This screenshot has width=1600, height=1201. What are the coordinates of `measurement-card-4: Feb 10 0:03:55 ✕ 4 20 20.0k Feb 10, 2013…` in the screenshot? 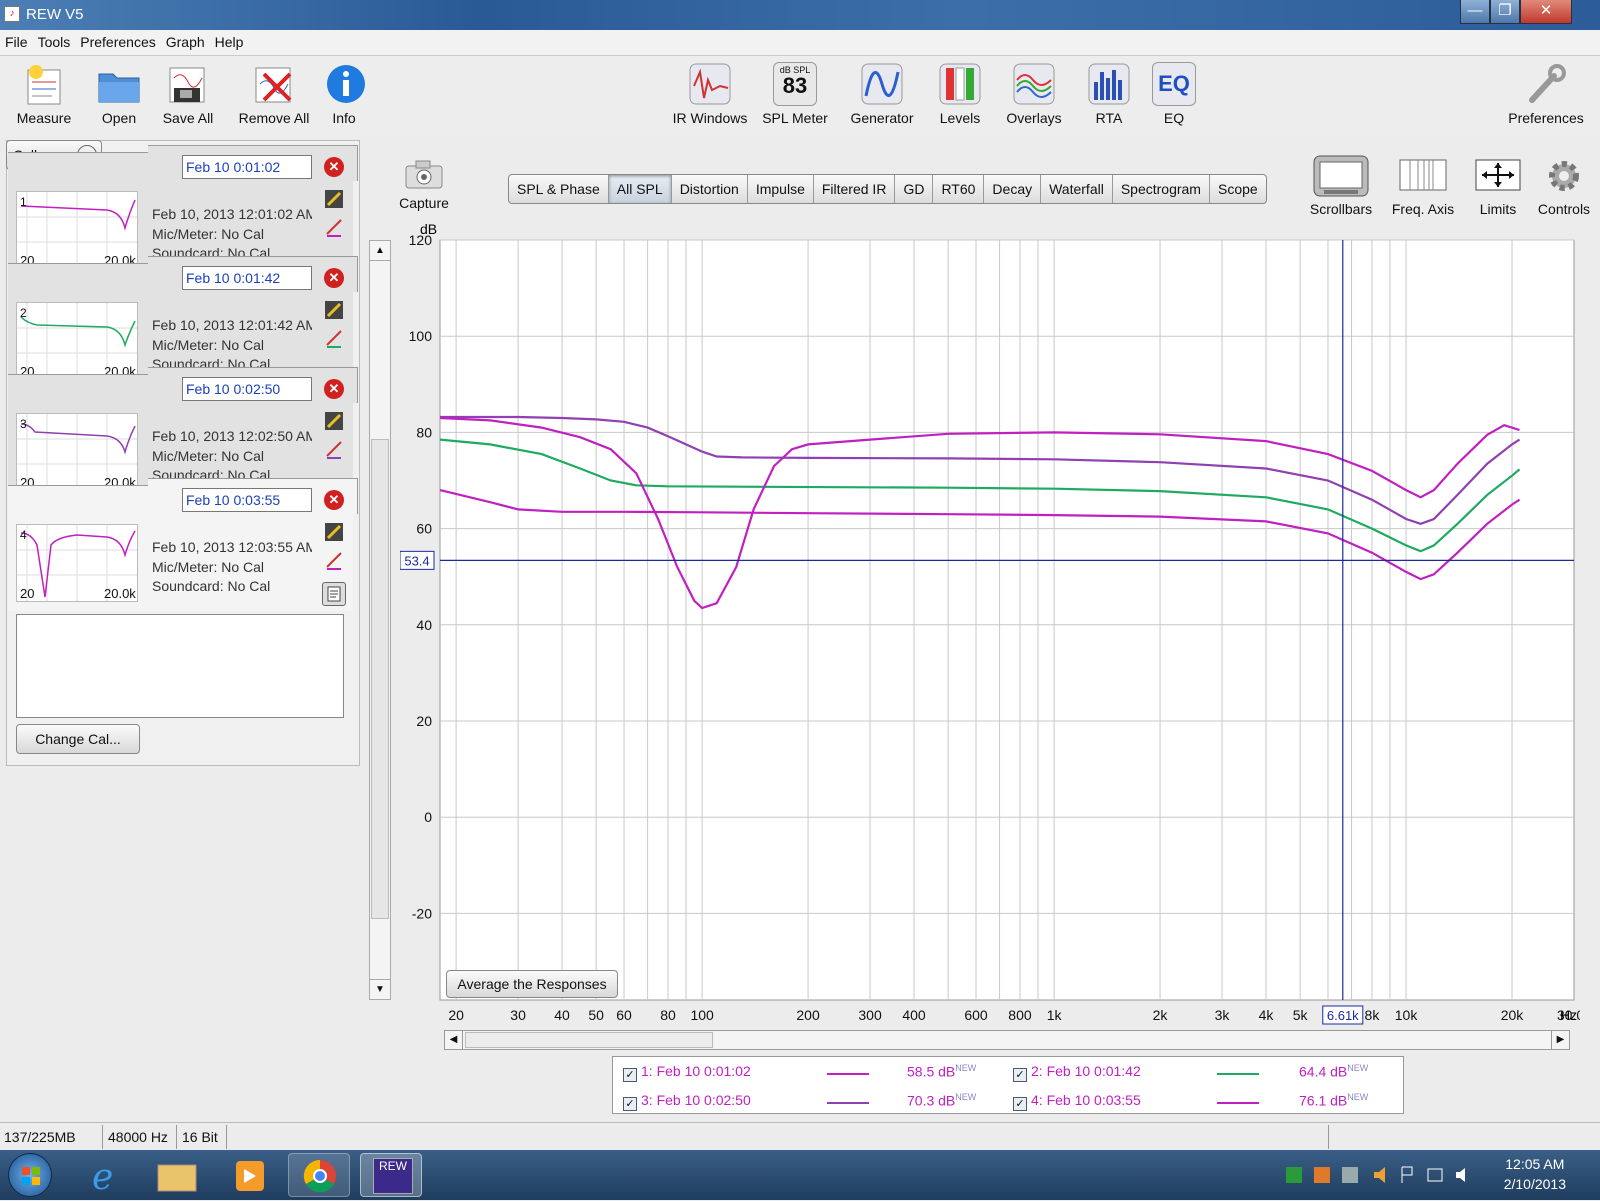 It's located at (183, 544).